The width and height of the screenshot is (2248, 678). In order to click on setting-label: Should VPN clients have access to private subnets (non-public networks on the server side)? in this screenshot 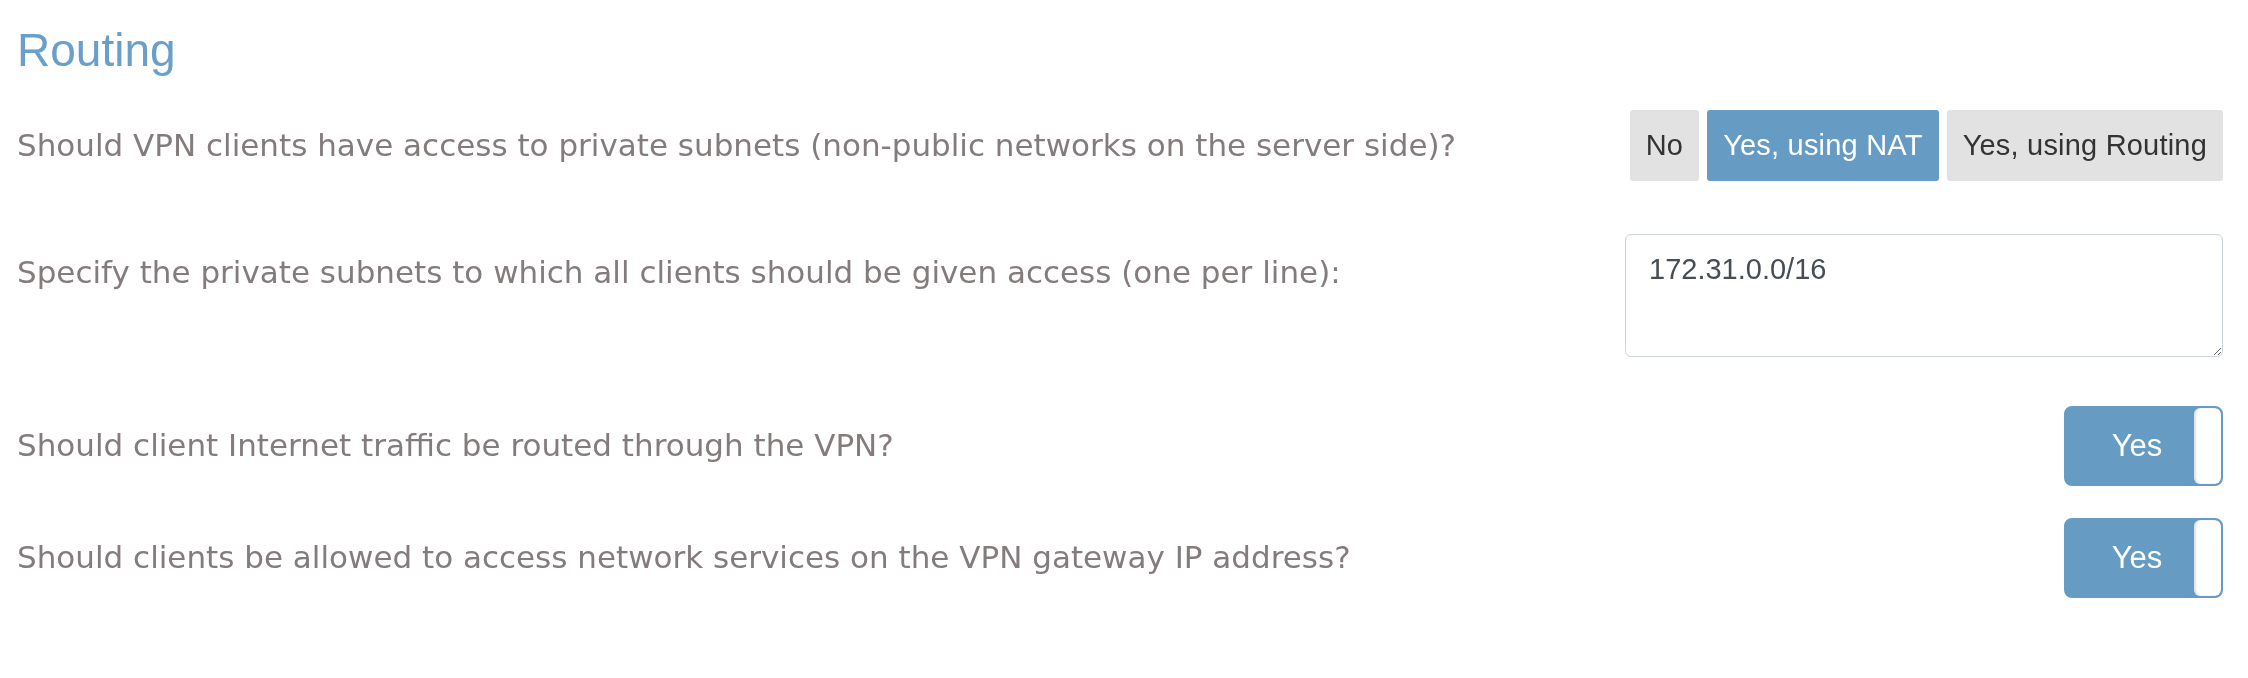, I will do `click(736, 145)`.